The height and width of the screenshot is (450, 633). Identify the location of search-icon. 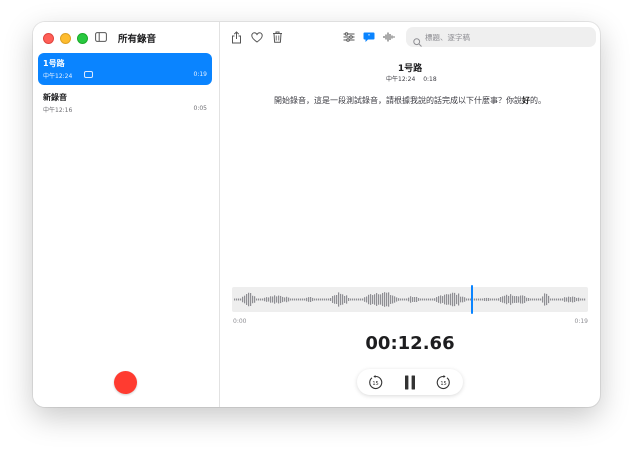
(417, 41).